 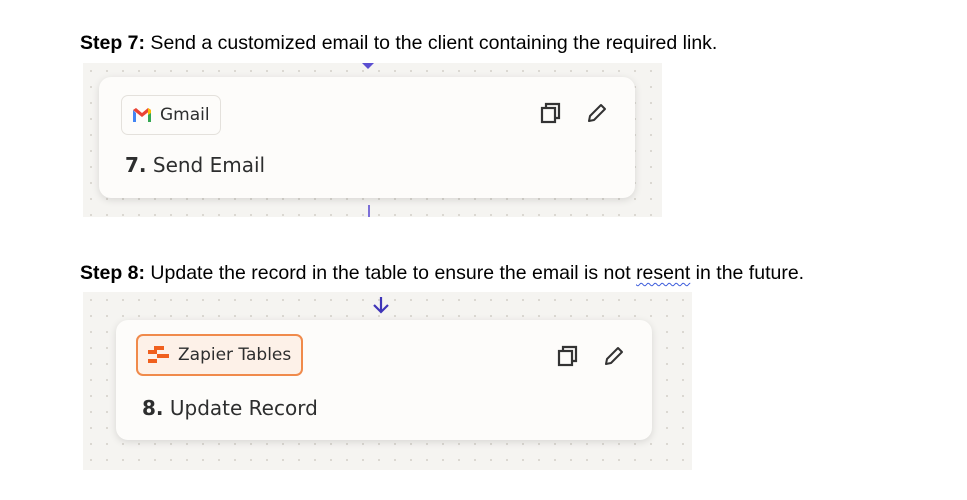 I want to click on step-action: Update Record, so click(x=243, y=408).